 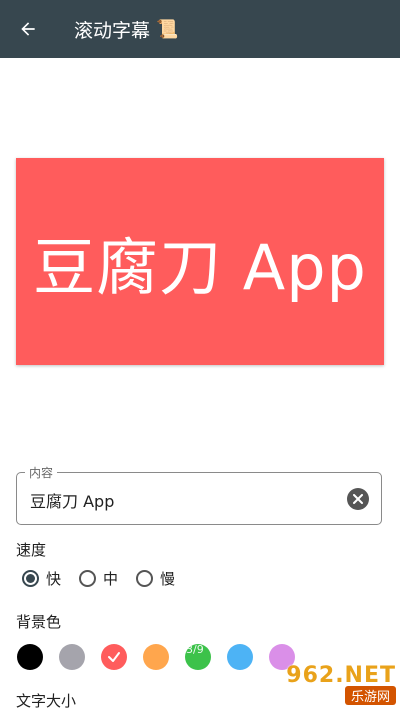 I want to click on color-swatch-blue, so click(x=240, y=657).